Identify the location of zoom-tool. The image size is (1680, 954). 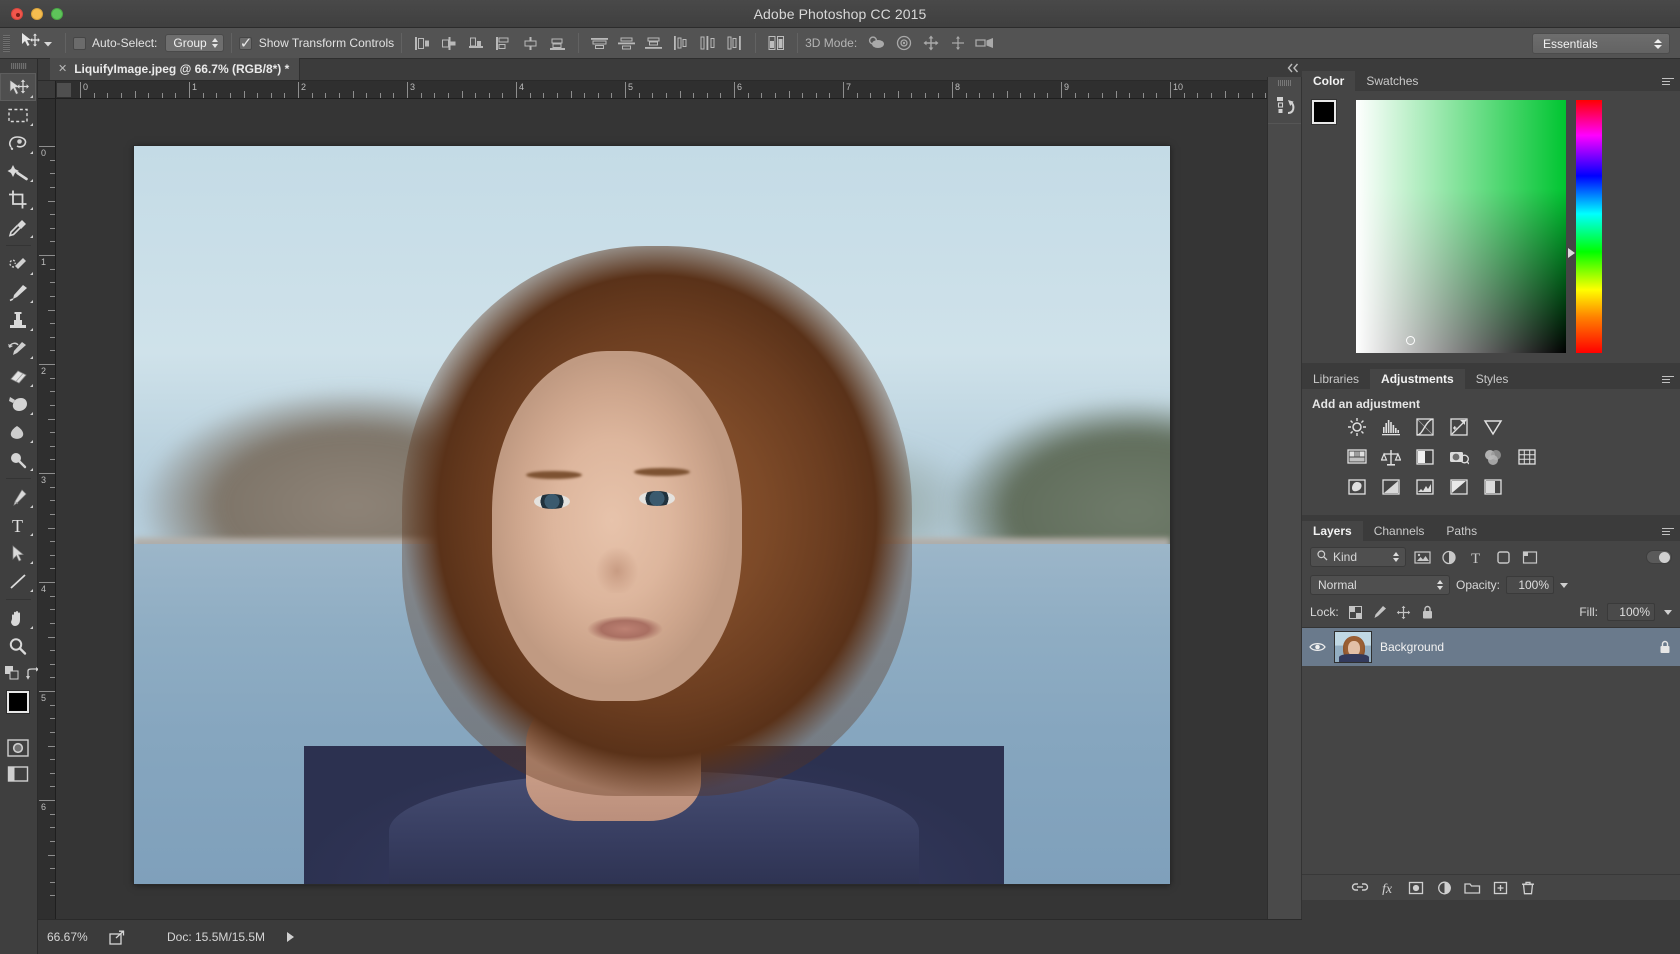
(18, 646).